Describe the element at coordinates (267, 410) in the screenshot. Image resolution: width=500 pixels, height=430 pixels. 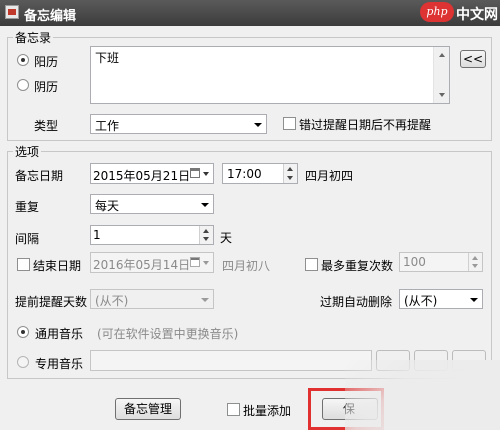
I see `batch-add-label: 批量添加` at that location.